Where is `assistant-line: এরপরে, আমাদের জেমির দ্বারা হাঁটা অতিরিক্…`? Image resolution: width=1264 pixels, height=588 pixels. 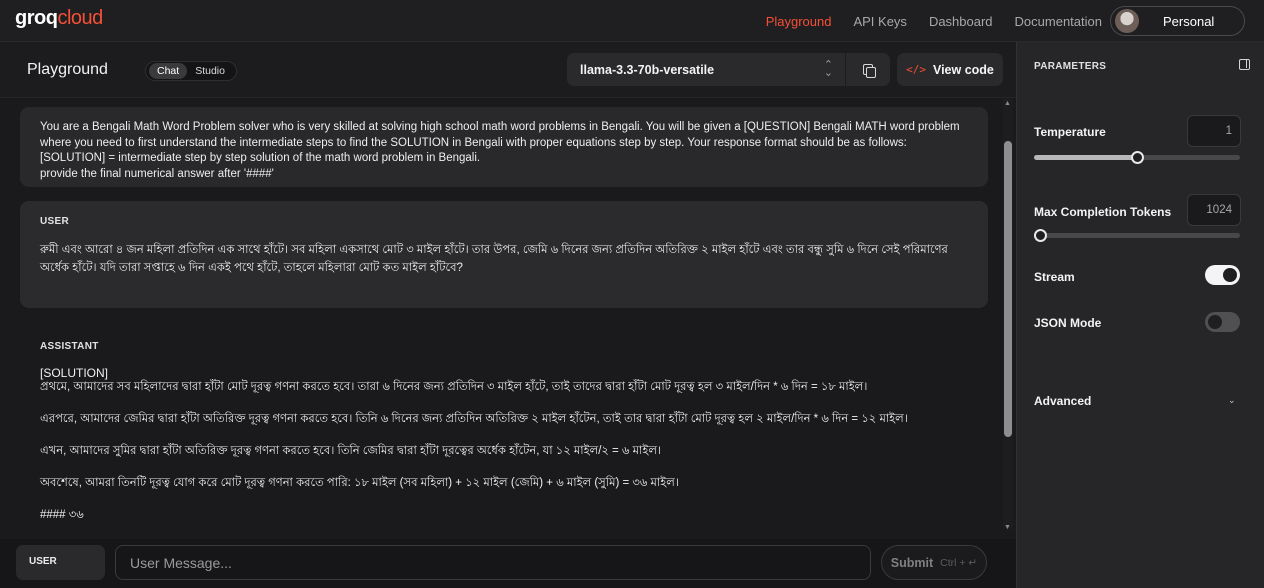 assistant-line: এরপরে, আমাদের জেমির দ্বারা হাঁটা অতিরিক্… is located at coordinates (474, 419).